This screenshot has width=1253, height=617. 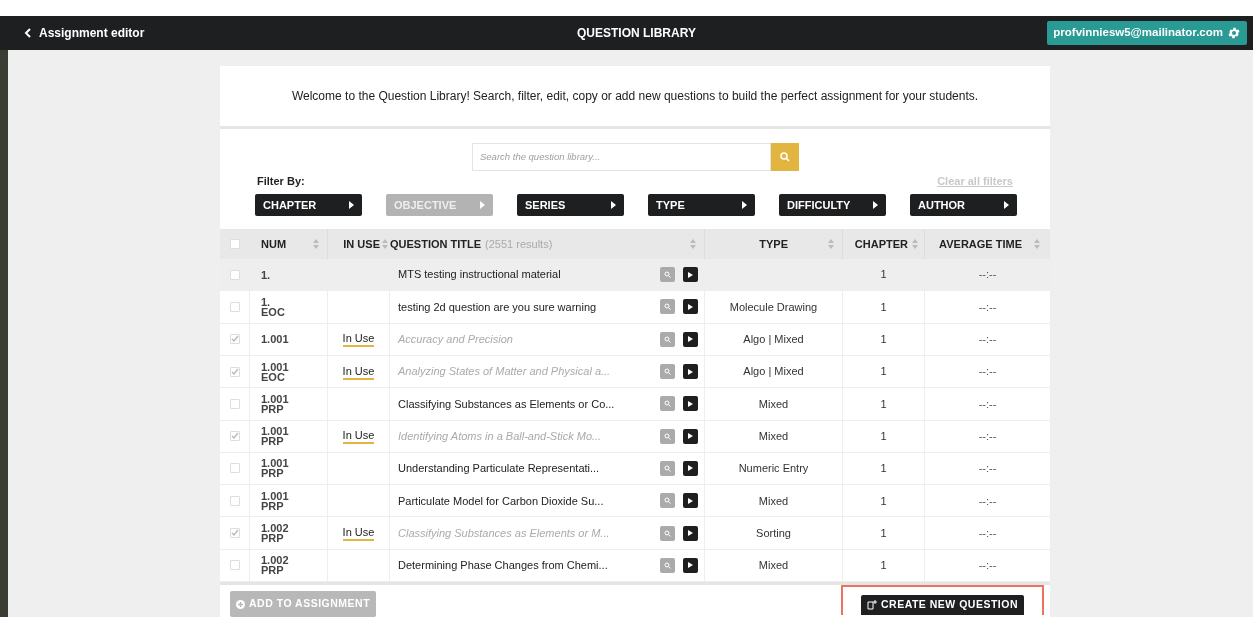 What do you see at coordinates (635, 404) in the screenshot?
I see `table-row: 1.001 PRP Classifying Substances as Elements or Co... Mixed 1 --:--` at bounding box center [635, 404].